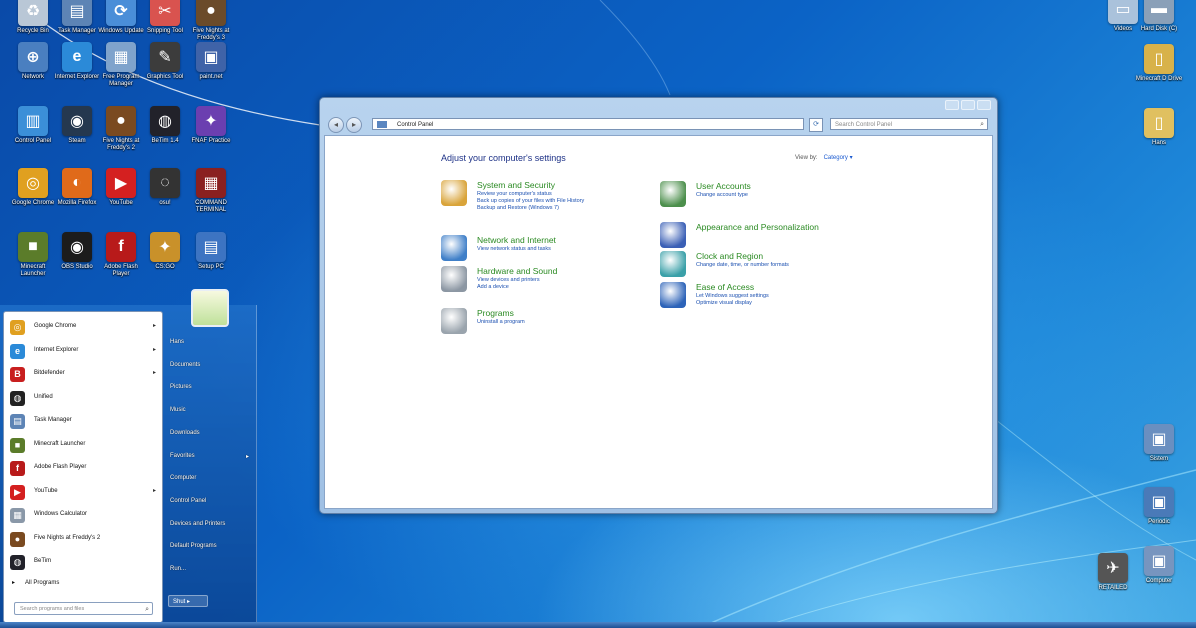  I want to click on category-task-link: Review your computer's status, so click(514, 194).